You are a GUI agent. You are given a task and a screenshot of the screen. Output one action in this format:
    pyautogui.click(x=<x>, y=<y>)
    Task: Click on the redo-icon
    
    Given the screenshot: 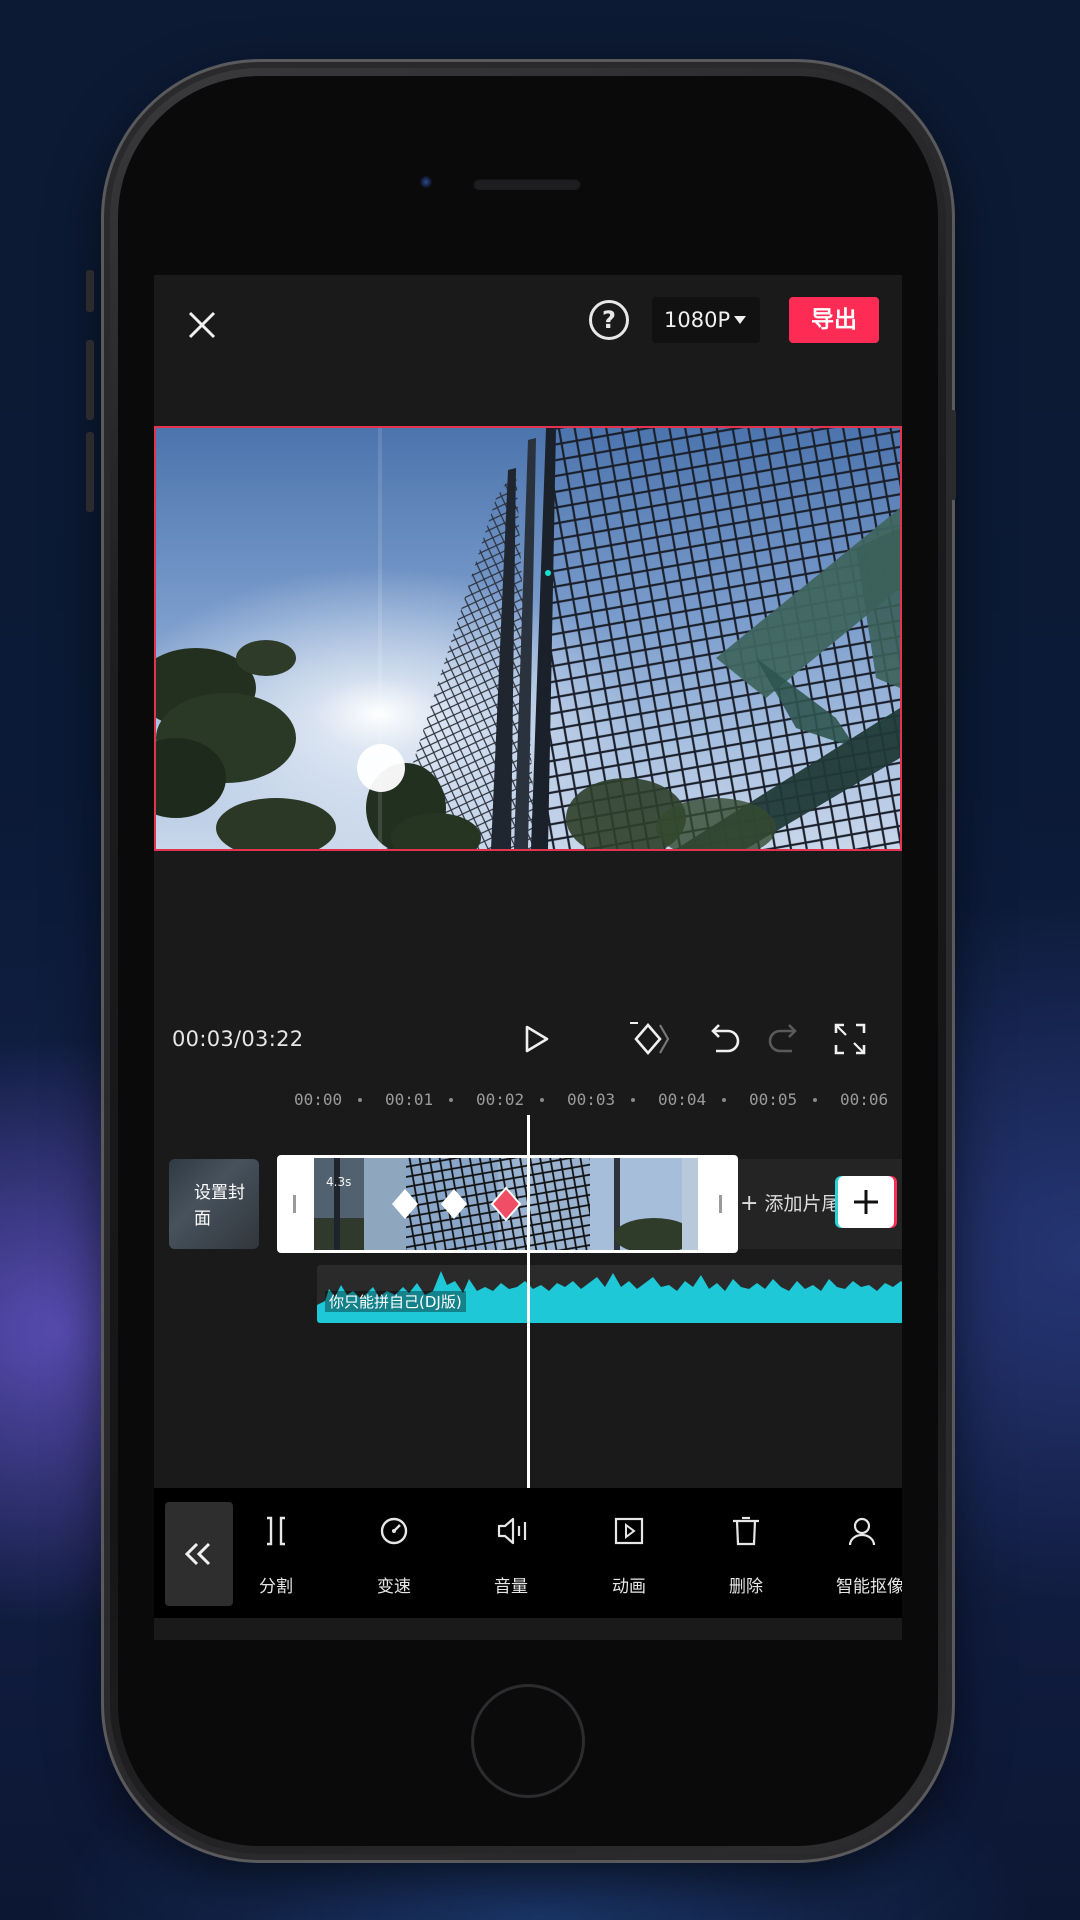 What is the action you would take?
    pyautogui.click(x=782, y=1038)
    